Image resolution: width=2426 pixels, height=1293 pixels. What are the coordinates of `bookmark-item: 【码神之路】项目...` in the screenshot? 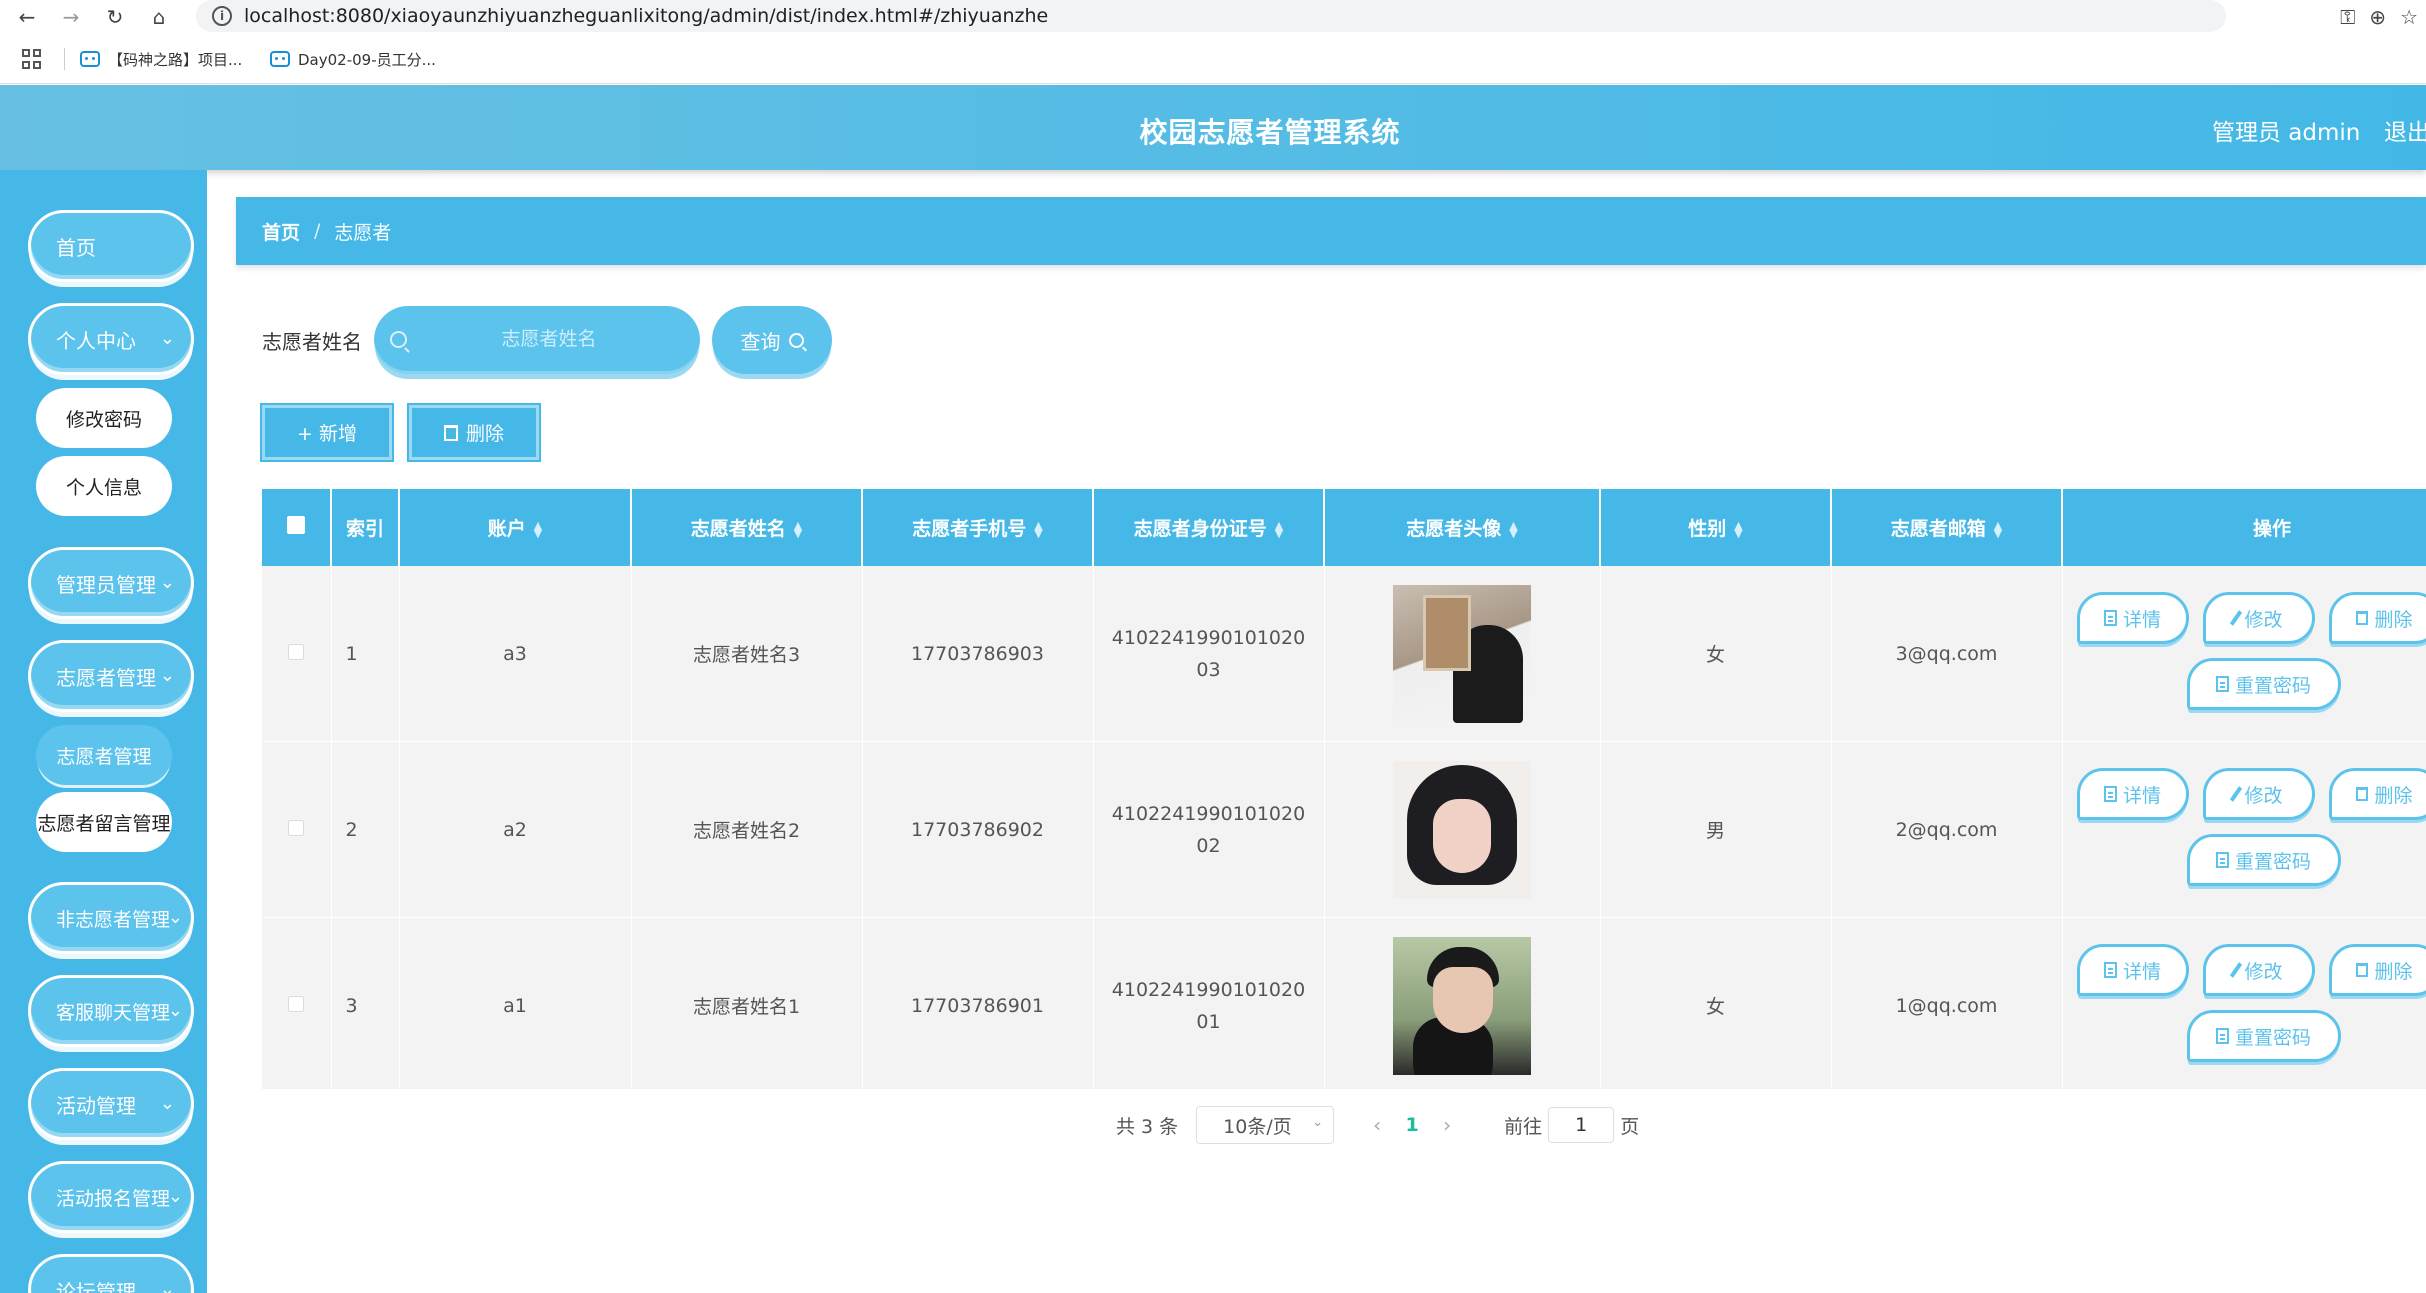 It's located at (161, 59).